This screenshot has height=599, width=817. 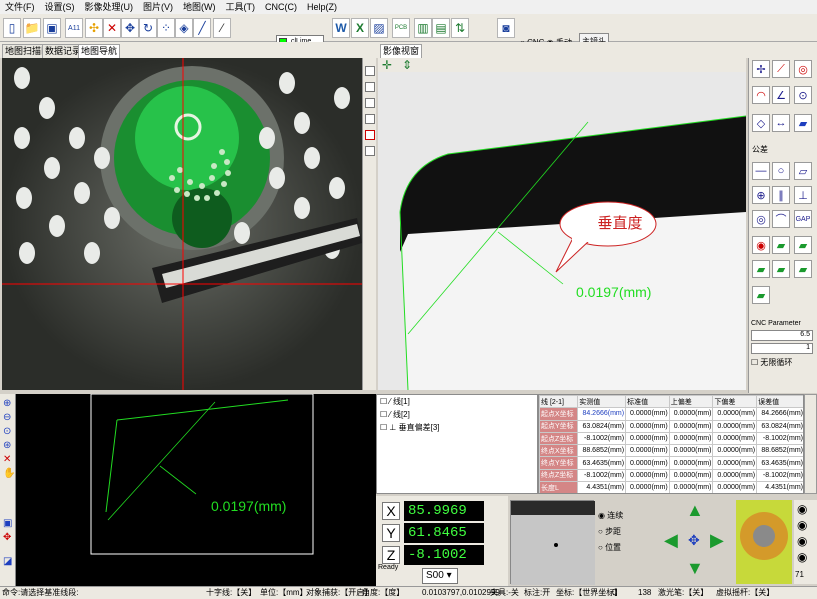 What do you see at coordinates (74, 28) in the screenshot?
I see `a11-icon: A11` at bounding box center [74, 28].